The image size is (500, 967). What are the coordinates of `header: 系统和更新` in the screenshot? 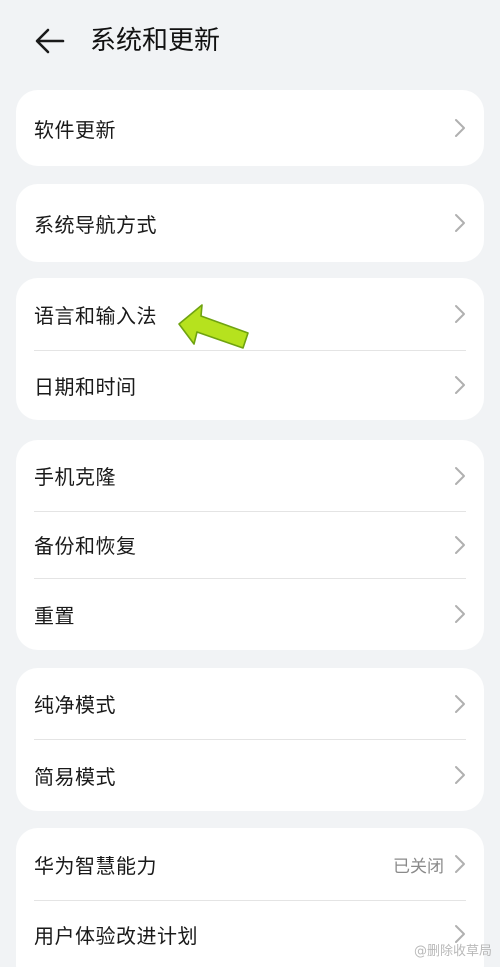 It's located at (250, 41).